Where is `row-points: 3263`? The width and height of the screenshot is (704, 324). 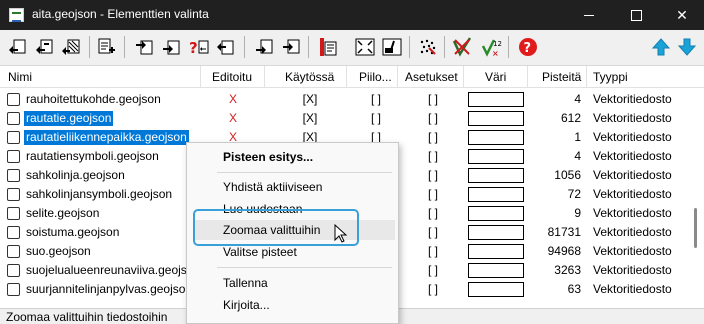 row-points: 3263 is located at coordinates (567, 270).